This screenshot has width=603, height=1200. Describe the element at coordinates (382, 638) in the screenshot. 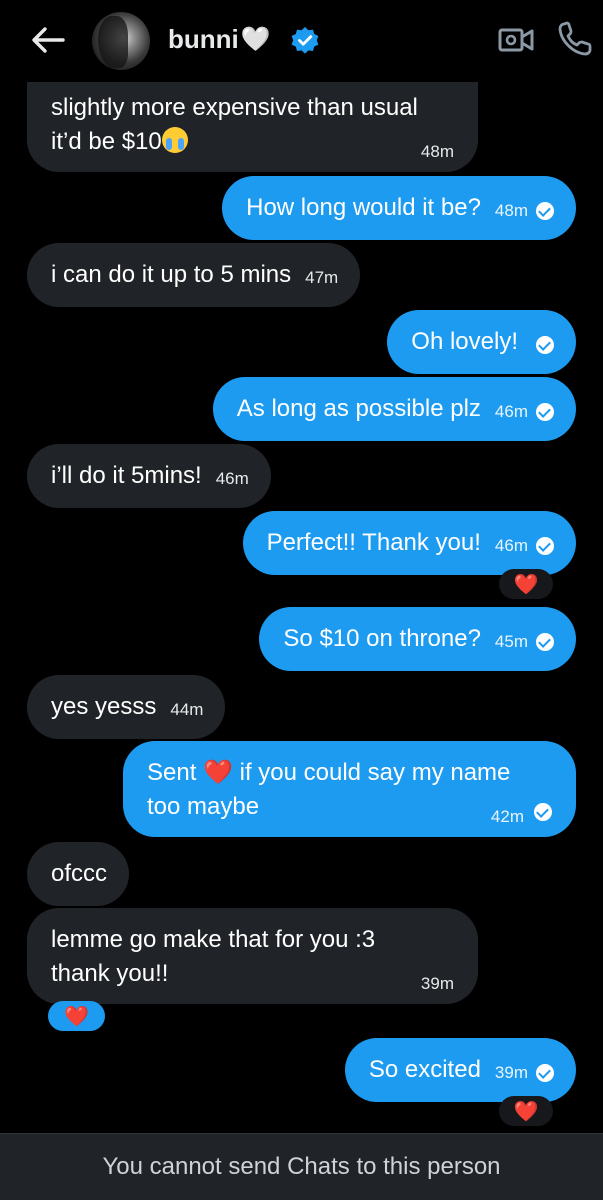

I see `message-text: So $10 on throne?` at that location.